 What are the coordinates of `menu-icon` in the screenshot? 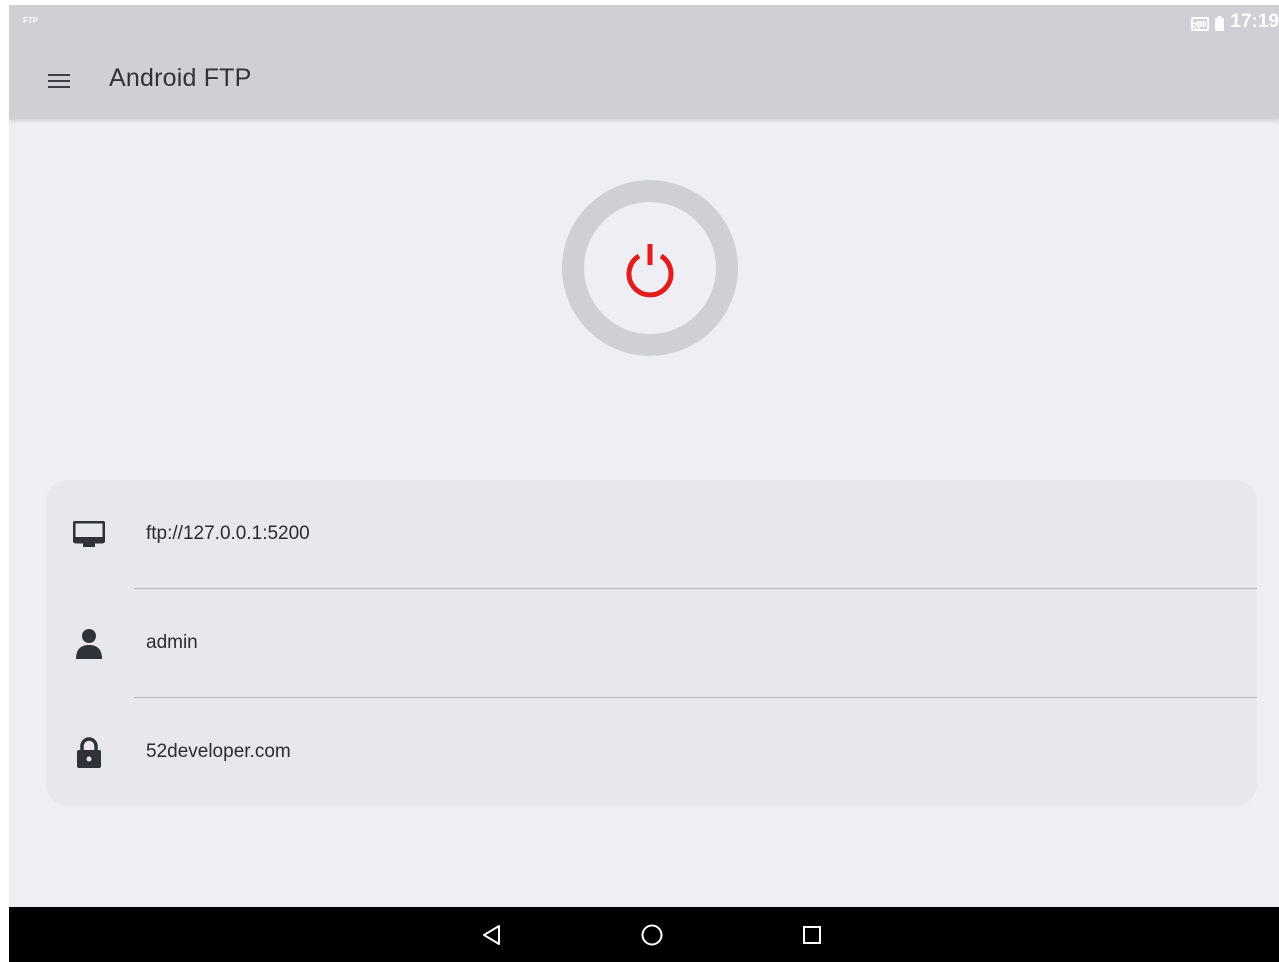 It's located at (59, 81).